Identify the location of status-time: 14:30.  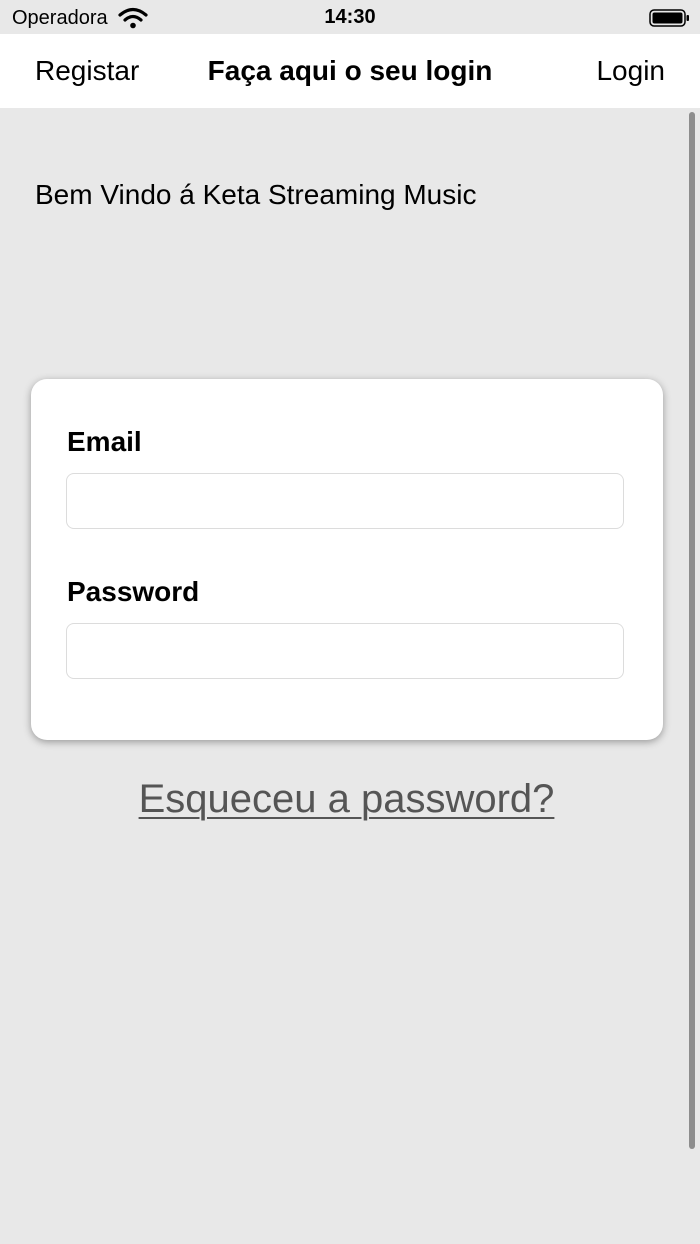
(350, 17).